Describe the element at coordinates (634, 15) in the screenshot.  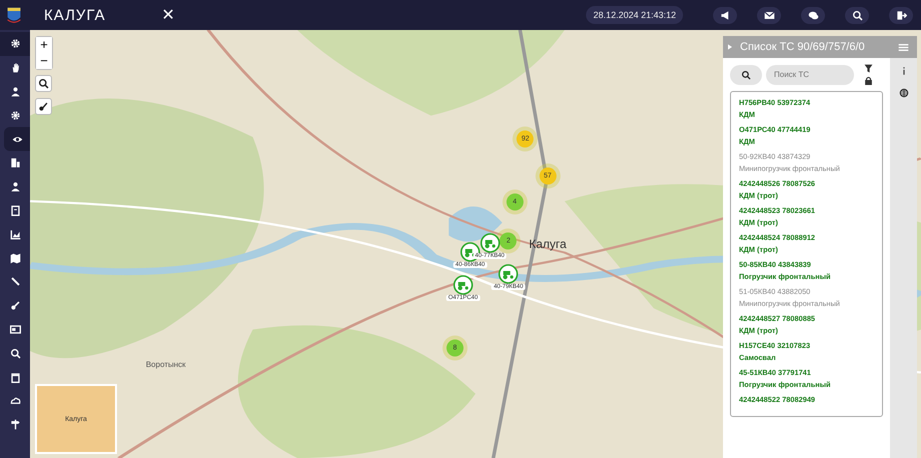
I see `datetime-badge: 28.12.2024 21:43:12` at that location.